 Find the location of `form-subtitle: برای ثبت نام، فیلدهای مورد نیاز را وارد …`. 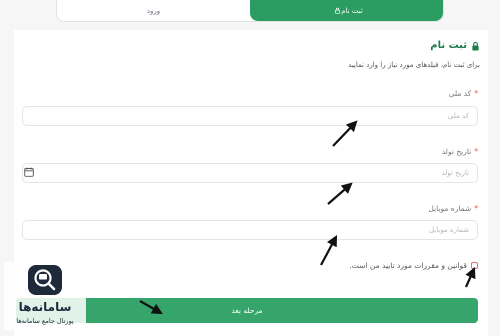

form-subtitle: برای ثبت نام، فیلدهای مورد نیاز را وارد … is located at coordinates (414, 65).